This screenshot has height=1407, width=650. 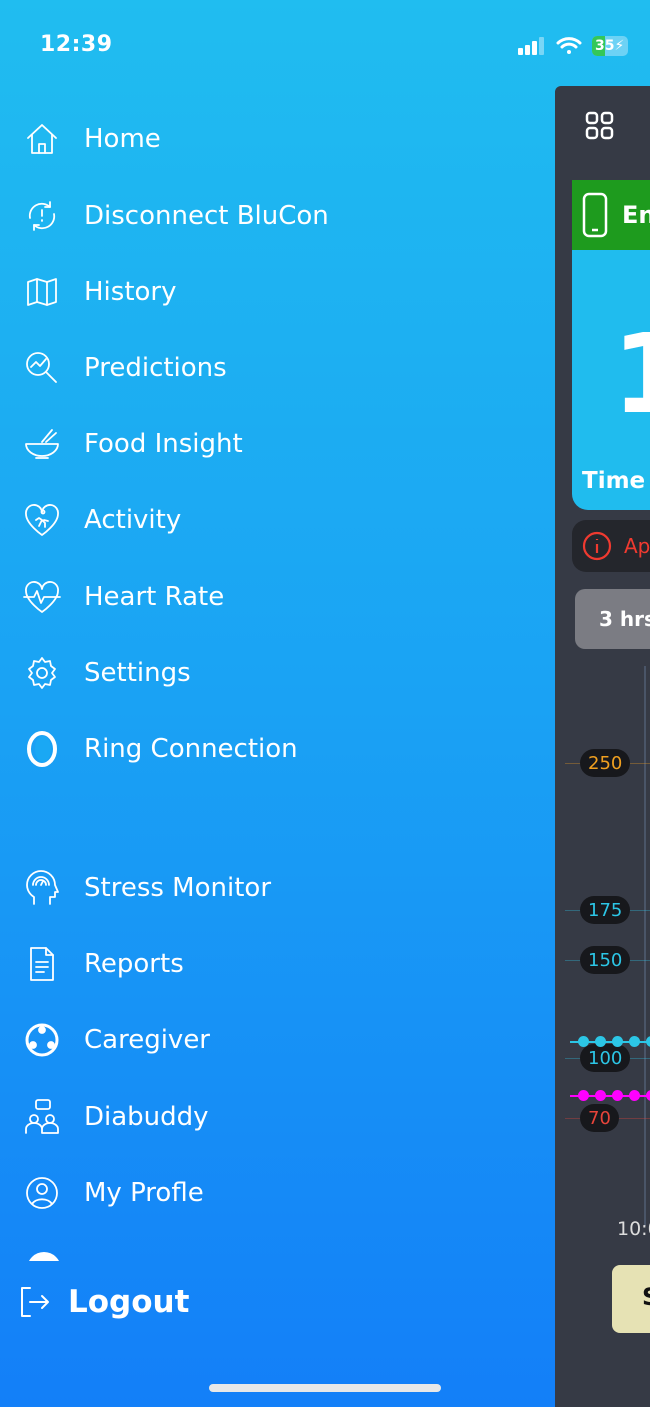 What do you see at coordinates (41, 367) in the screenshot?
I see `chart-magnifier-icon` at bounding box center [41, 367].